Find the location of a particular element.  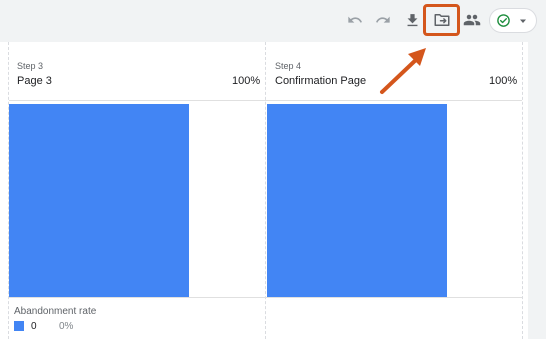

abandonment-label: Abandonment rate is located at coordinates (55, 311).